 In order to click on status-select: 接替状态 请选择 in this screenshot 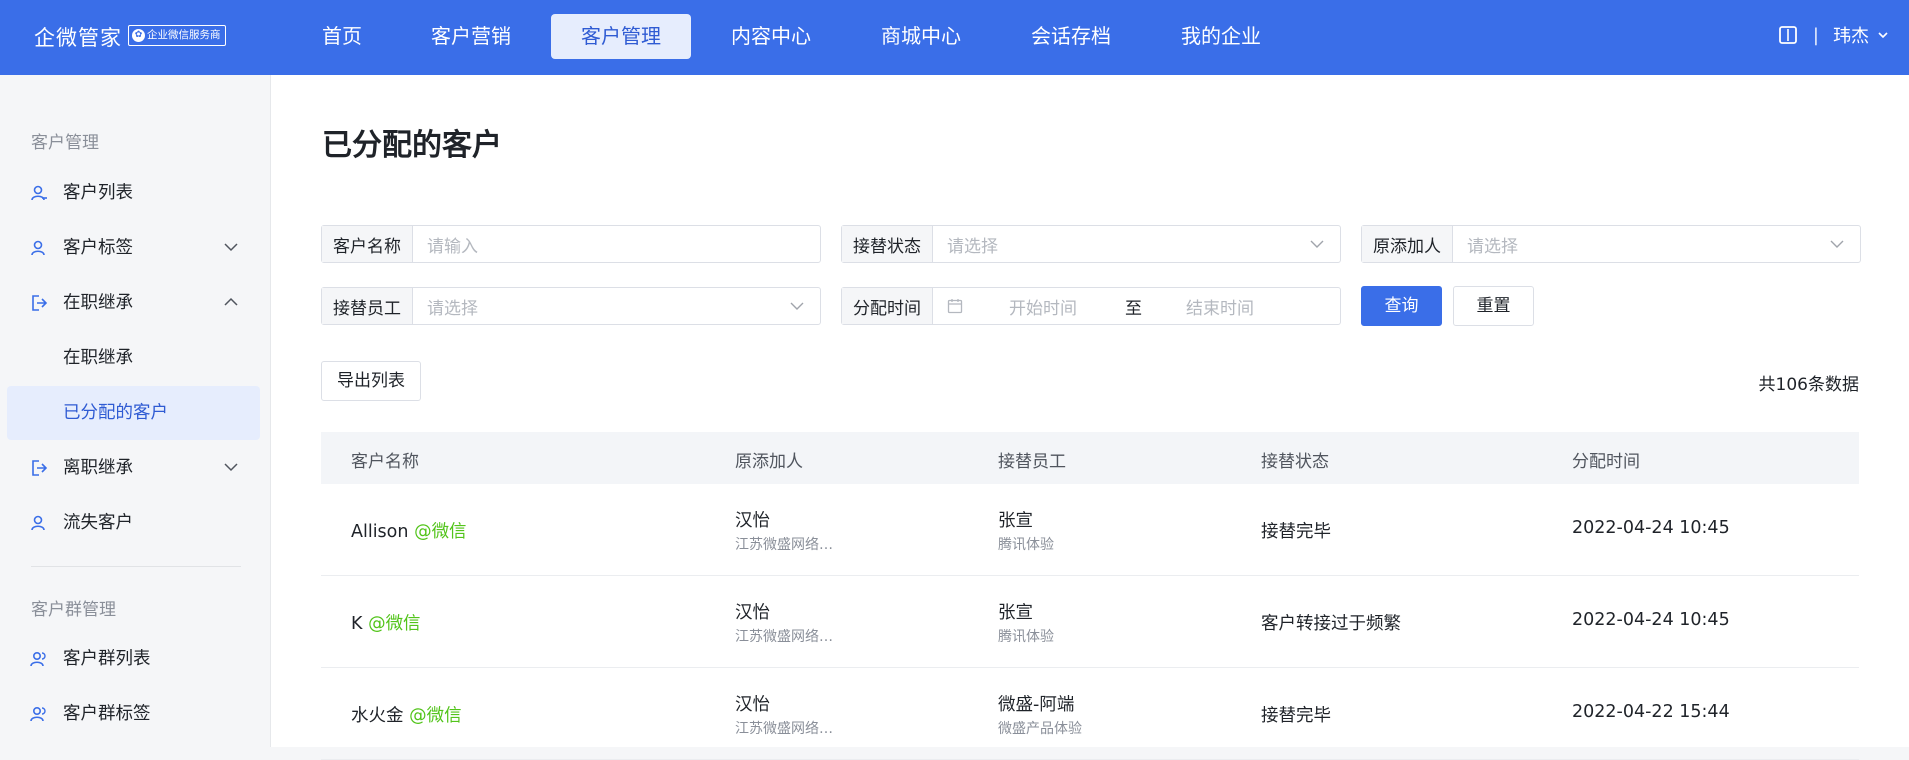, I will do `click(1091, 244)`.